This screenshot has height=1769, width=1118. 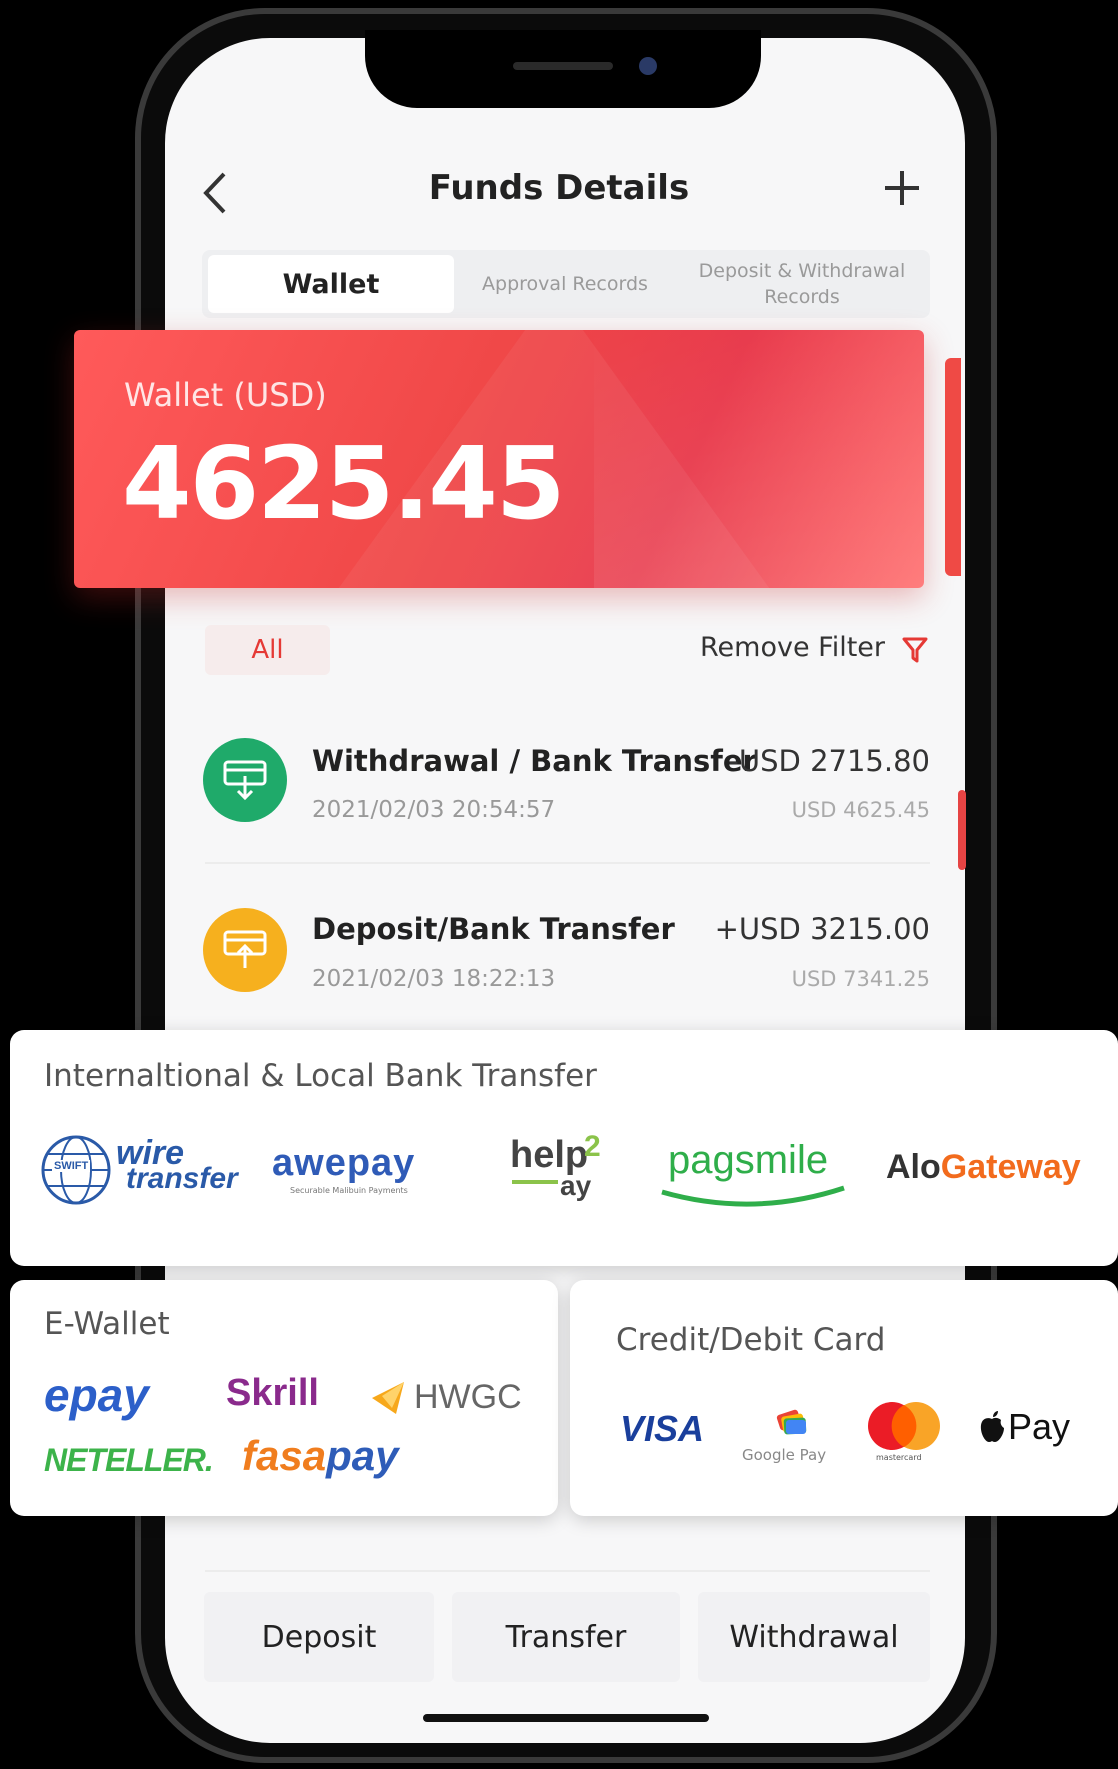 What do you see at coordinates (829, 761) in the screenshot?
I see `transaction-amount: -USD 2715.80` at bounding box center [829, 761].